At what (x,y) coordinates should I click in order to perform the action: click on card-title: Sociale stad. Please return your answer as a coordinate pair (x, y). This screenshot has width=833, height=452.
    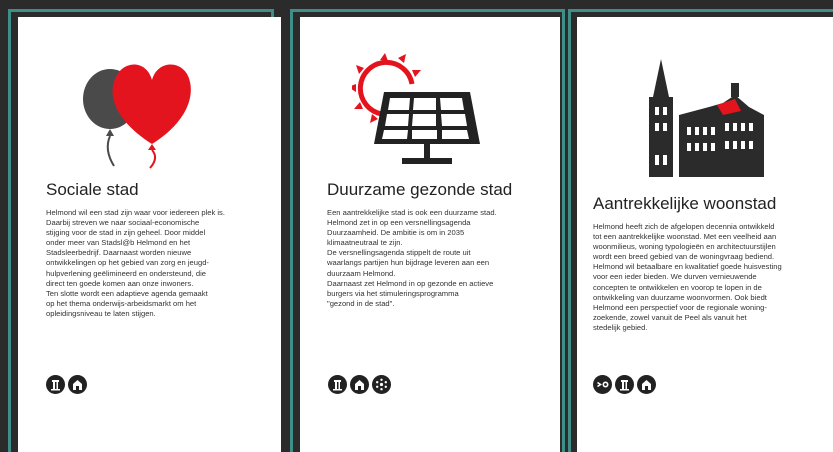
    Looking at the image, I should click on (92, 189).